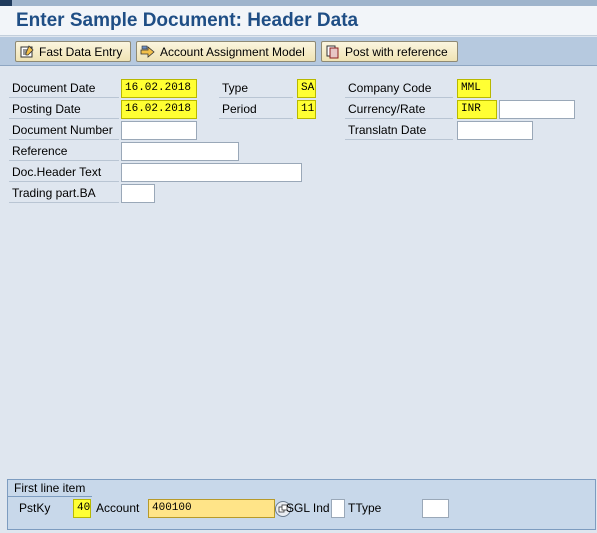 The image size is (597, 533). Describe the element at coordinates (35, 508) in the screenshot. I see `pstky-label: PstKy` at that location.